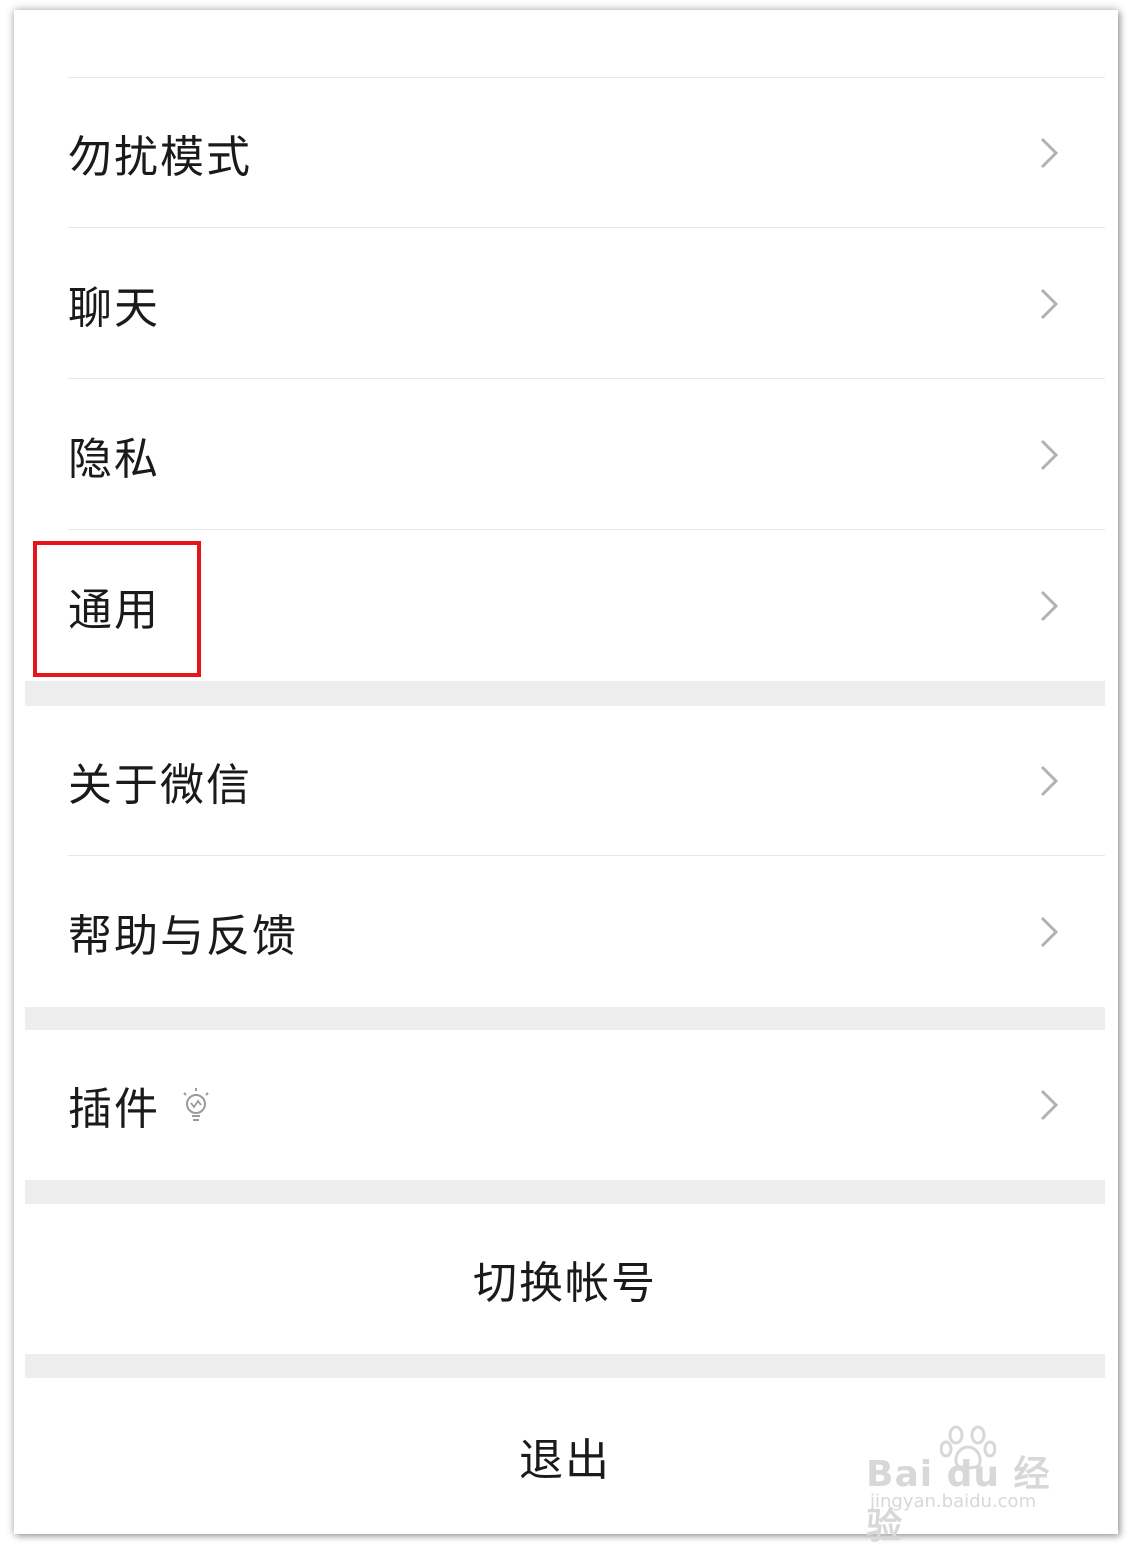 The image size is (1132, 1549). I want to click on bulb-icon, so click(196, 1104).